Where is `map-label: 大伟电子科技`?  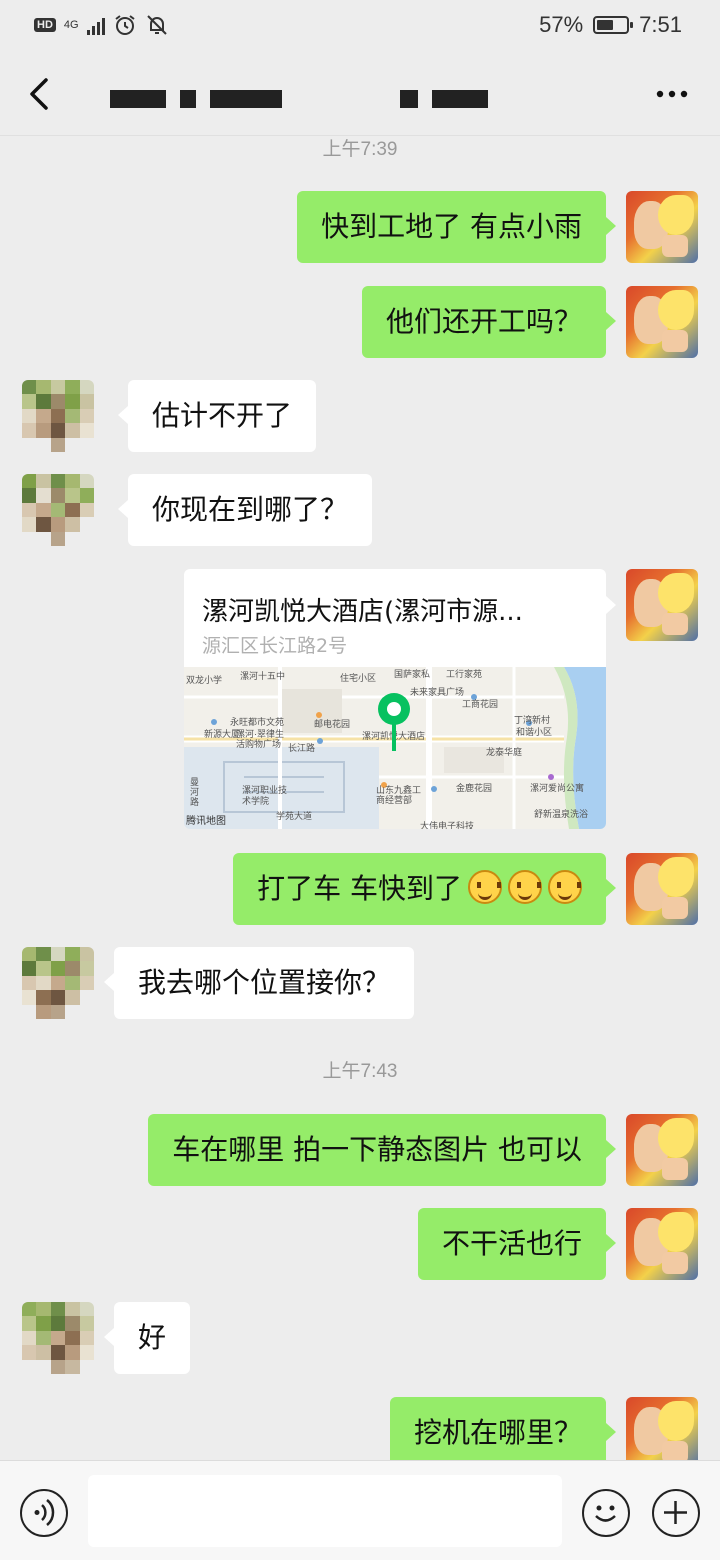 map-label: 大伟电子科技 is located at coordinates (447, 825).